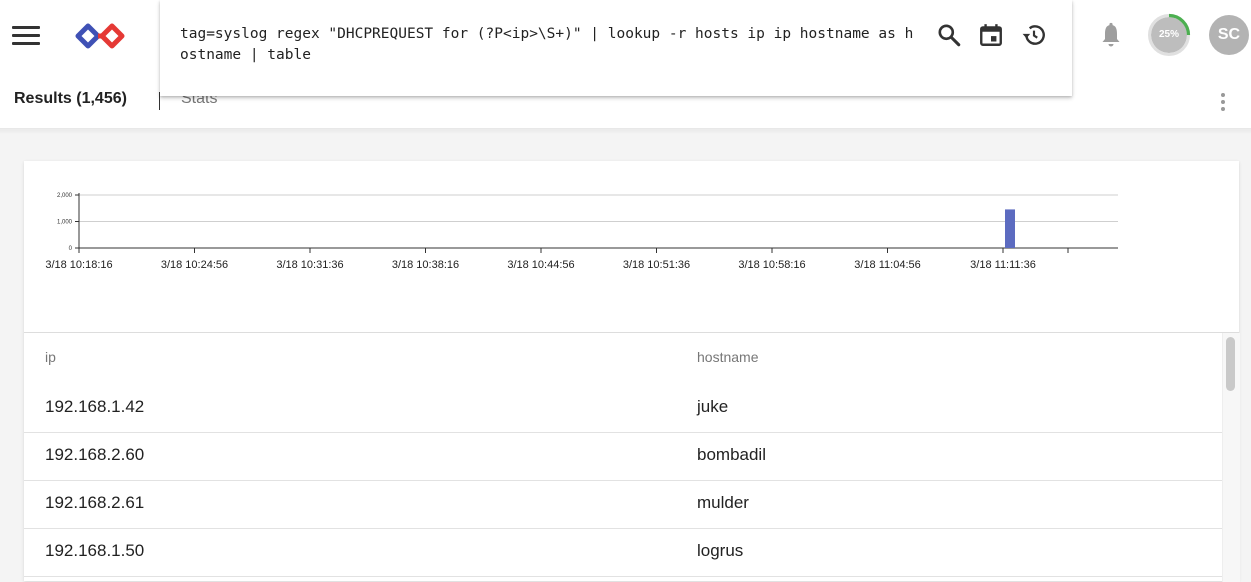 This screenshot has width=1251, height=582. I want to click on x-tick-label: 3/18 11:11:36, so click(1003, 265).